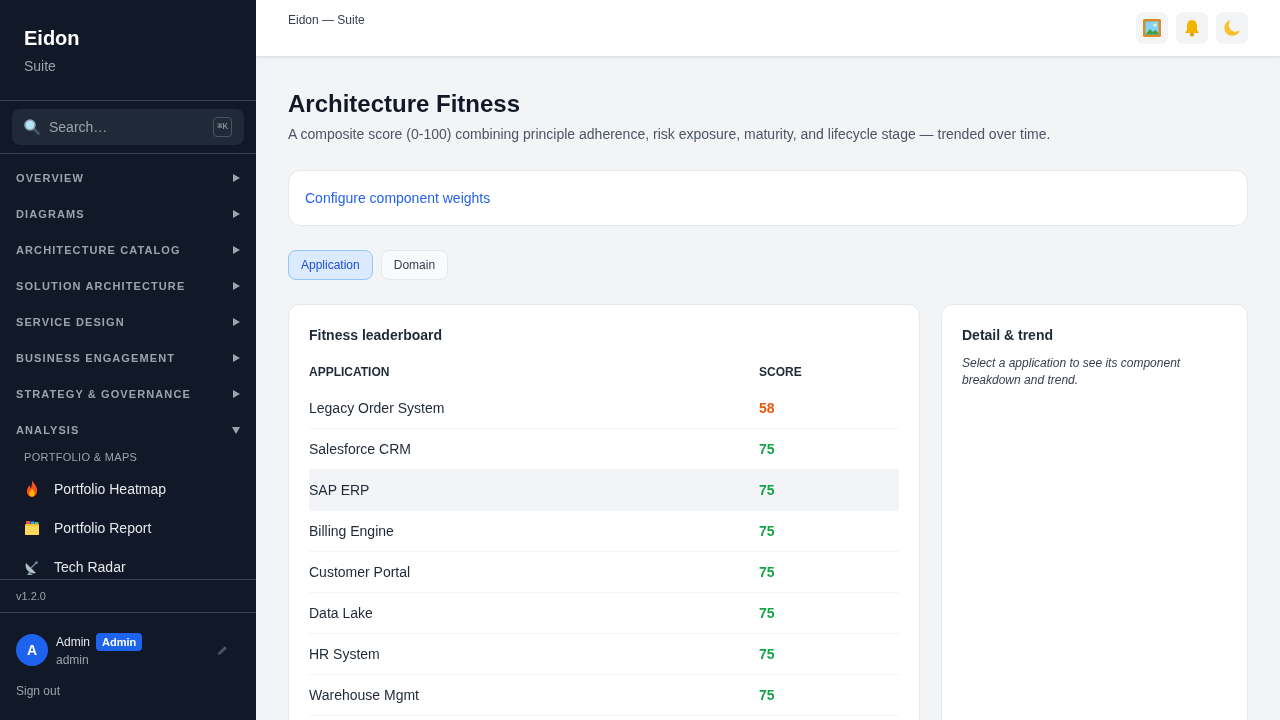 This screenshot has width=1280, height=720. Describe the element at coordinates (32, 127) in the screenshot. I see `search-icon` at that location.